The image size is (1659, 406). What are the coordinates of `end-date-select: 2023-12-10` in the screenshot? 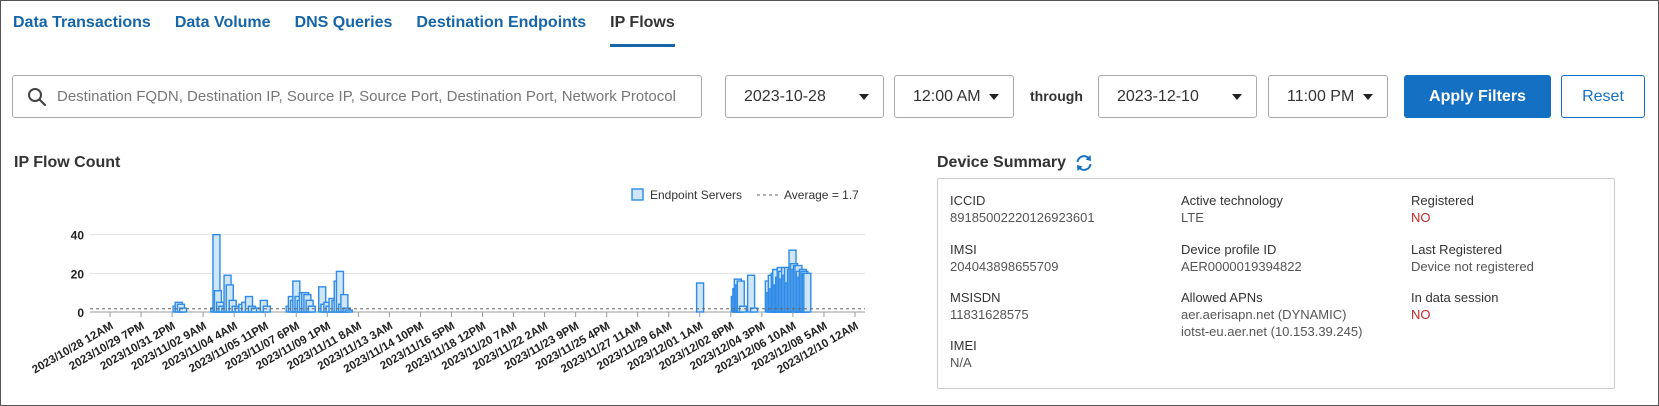 It's located at (1177, 96).